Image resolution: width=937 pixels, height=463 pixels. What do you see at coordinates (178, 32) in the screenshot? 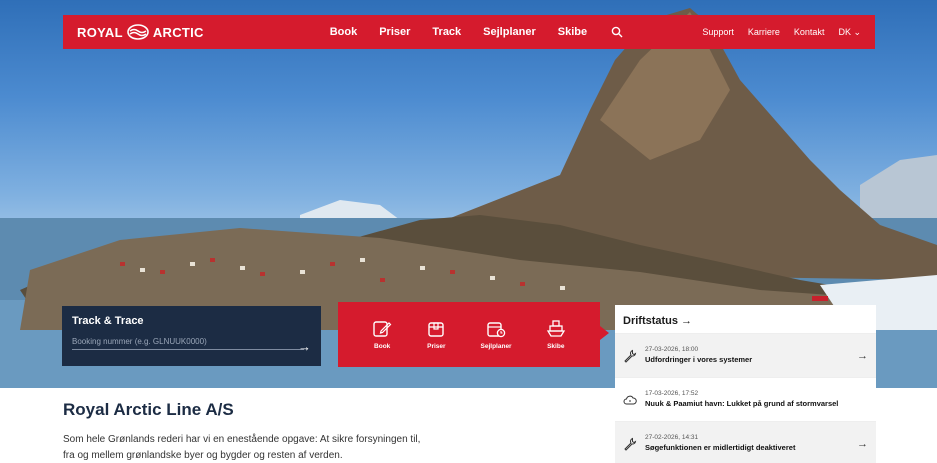
I see `logo-text-right: ARCTIC` at bounding box center [178, 32].